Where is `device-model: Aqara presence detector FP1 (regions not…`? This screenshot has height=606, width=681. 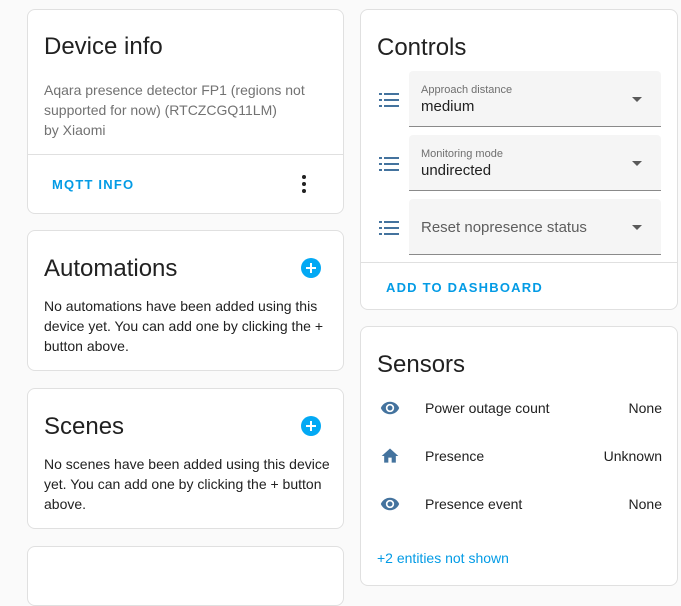 device-model: Aqara presence detector FP1 (regions not… is located at coordinates (174, 100).